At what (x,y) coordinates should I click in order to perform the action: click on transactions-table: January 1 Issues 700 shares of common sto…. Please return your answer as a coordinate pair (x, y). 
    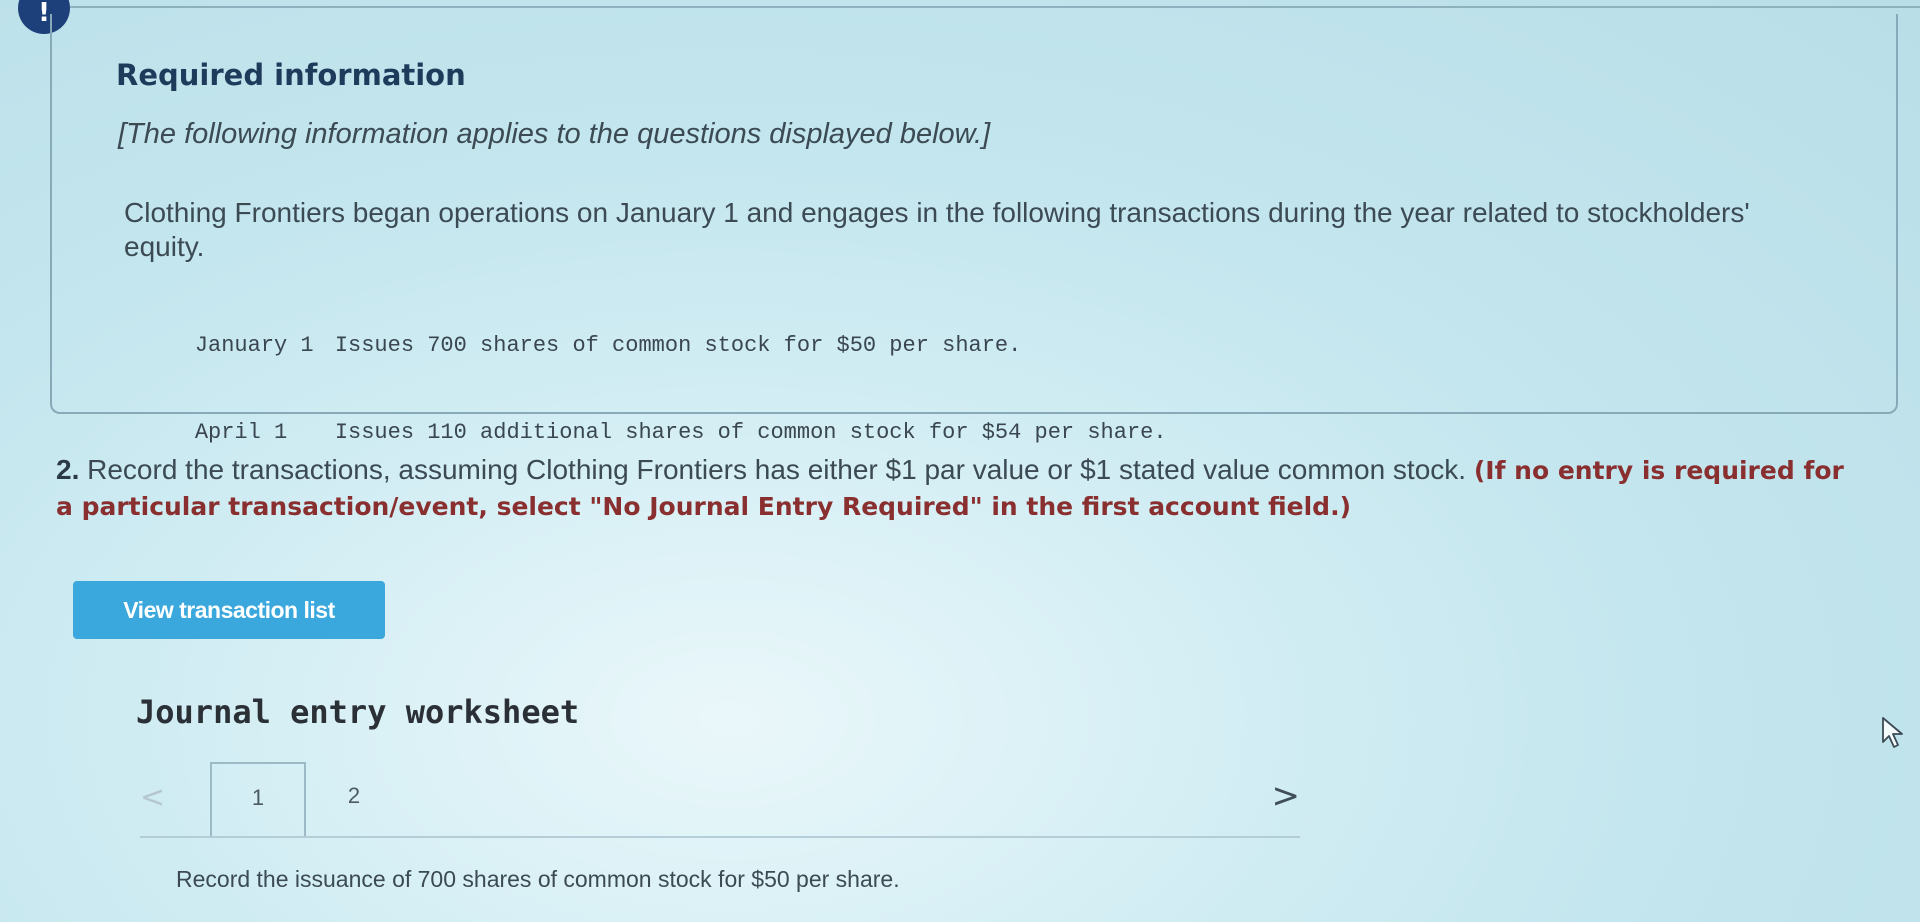
    Looking at the image, I should click on (654, 389).